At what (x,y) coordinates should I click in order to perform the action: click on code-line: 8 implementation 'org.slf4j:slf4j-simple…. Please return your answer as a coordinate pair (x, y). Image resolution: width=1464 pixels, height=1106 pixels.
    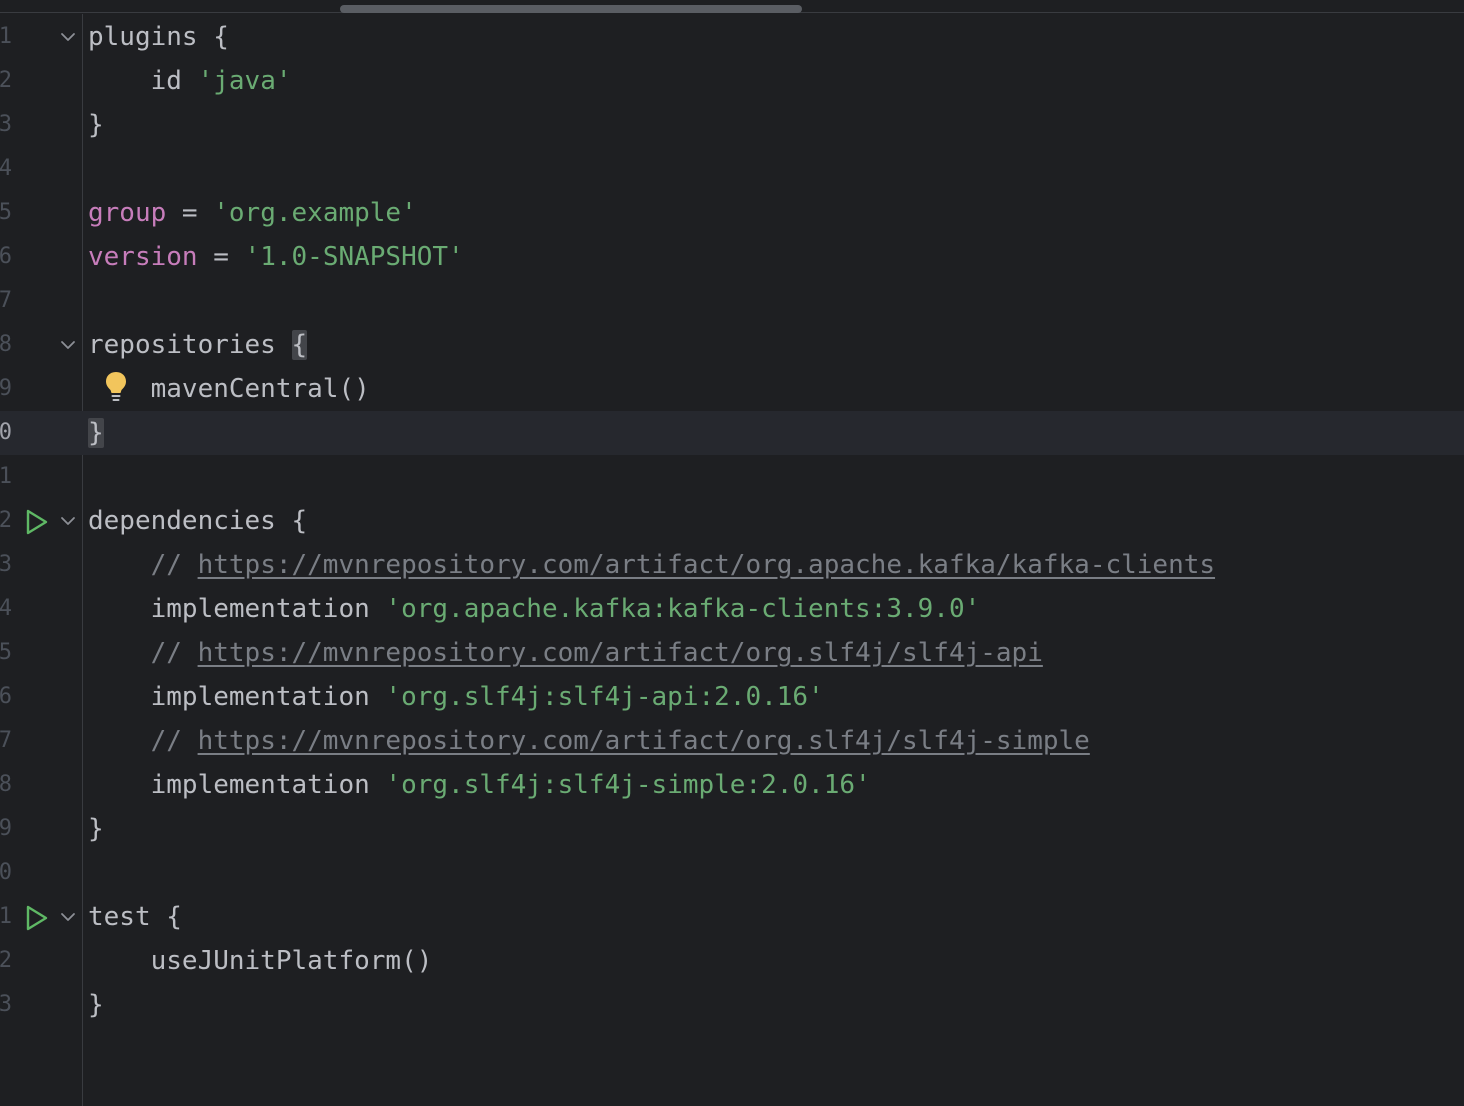
    Looking at the image, I should click on (732, 785).